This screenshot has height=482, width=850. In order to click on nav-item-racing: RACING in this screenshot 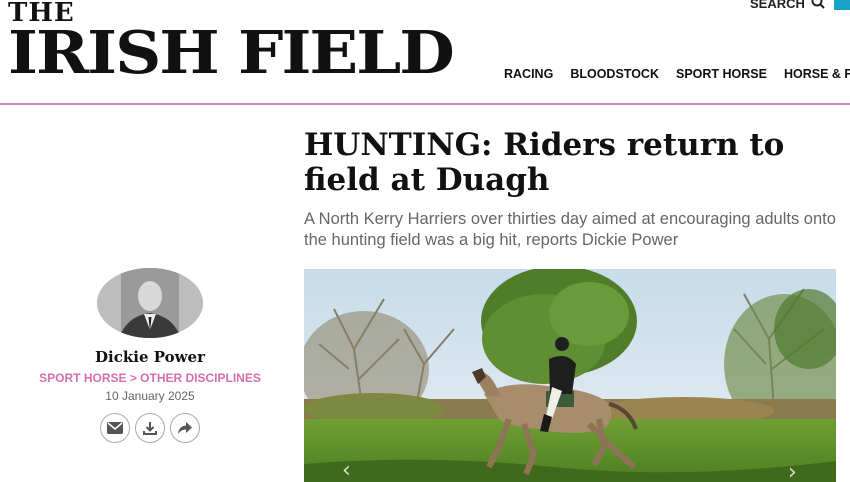, I will do `click(528, 74)`.